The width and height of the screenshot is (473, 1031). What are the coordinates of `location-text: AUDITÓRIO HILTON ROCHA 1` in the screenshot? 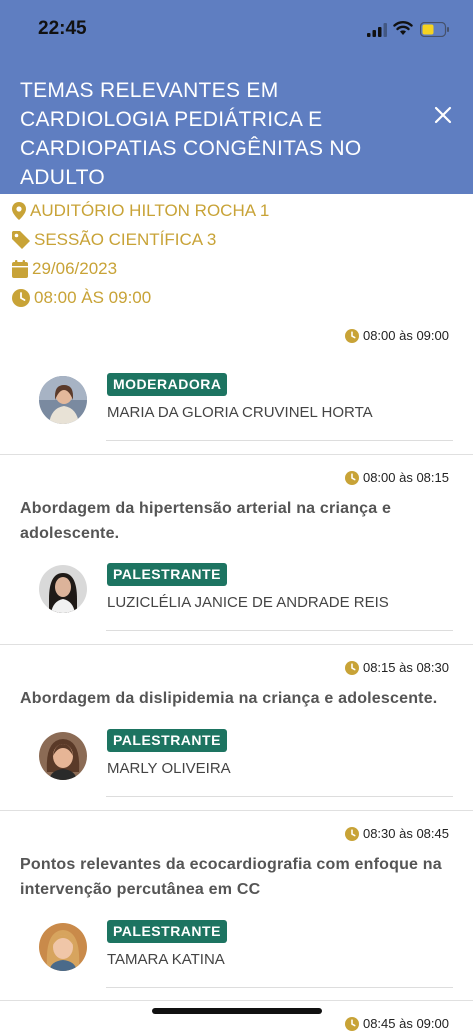 It's located at (150, 210).